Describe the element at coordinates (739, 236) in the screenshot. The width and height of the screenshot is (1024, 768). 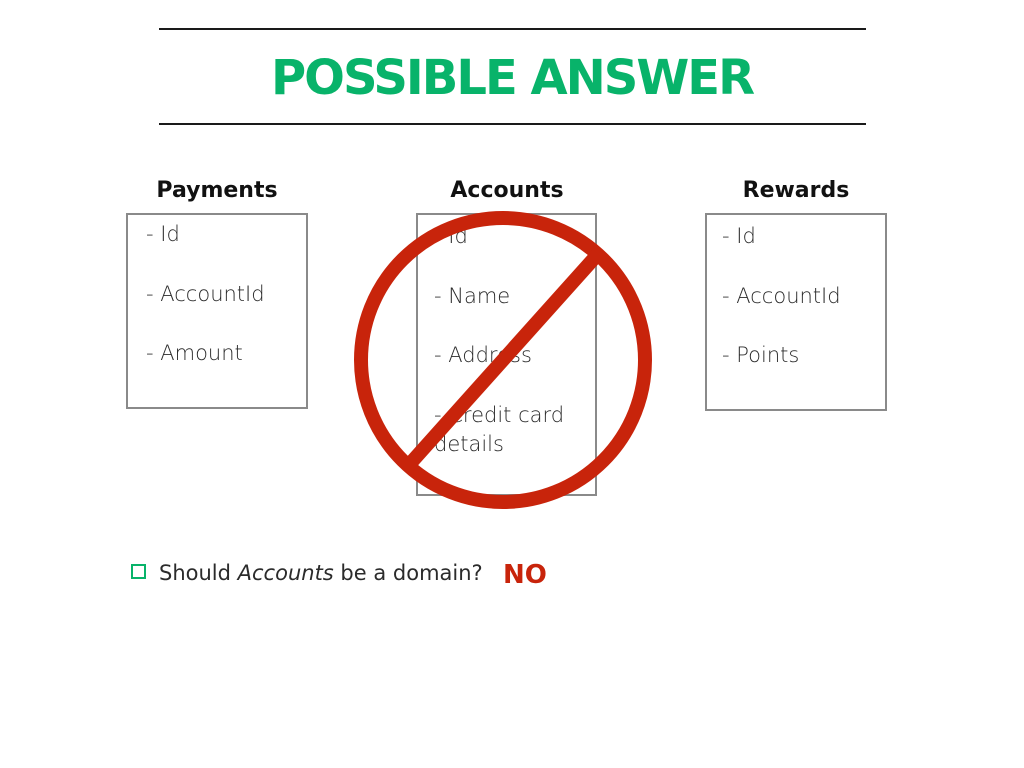
I see `rewards-field-id: - Id` at that location.